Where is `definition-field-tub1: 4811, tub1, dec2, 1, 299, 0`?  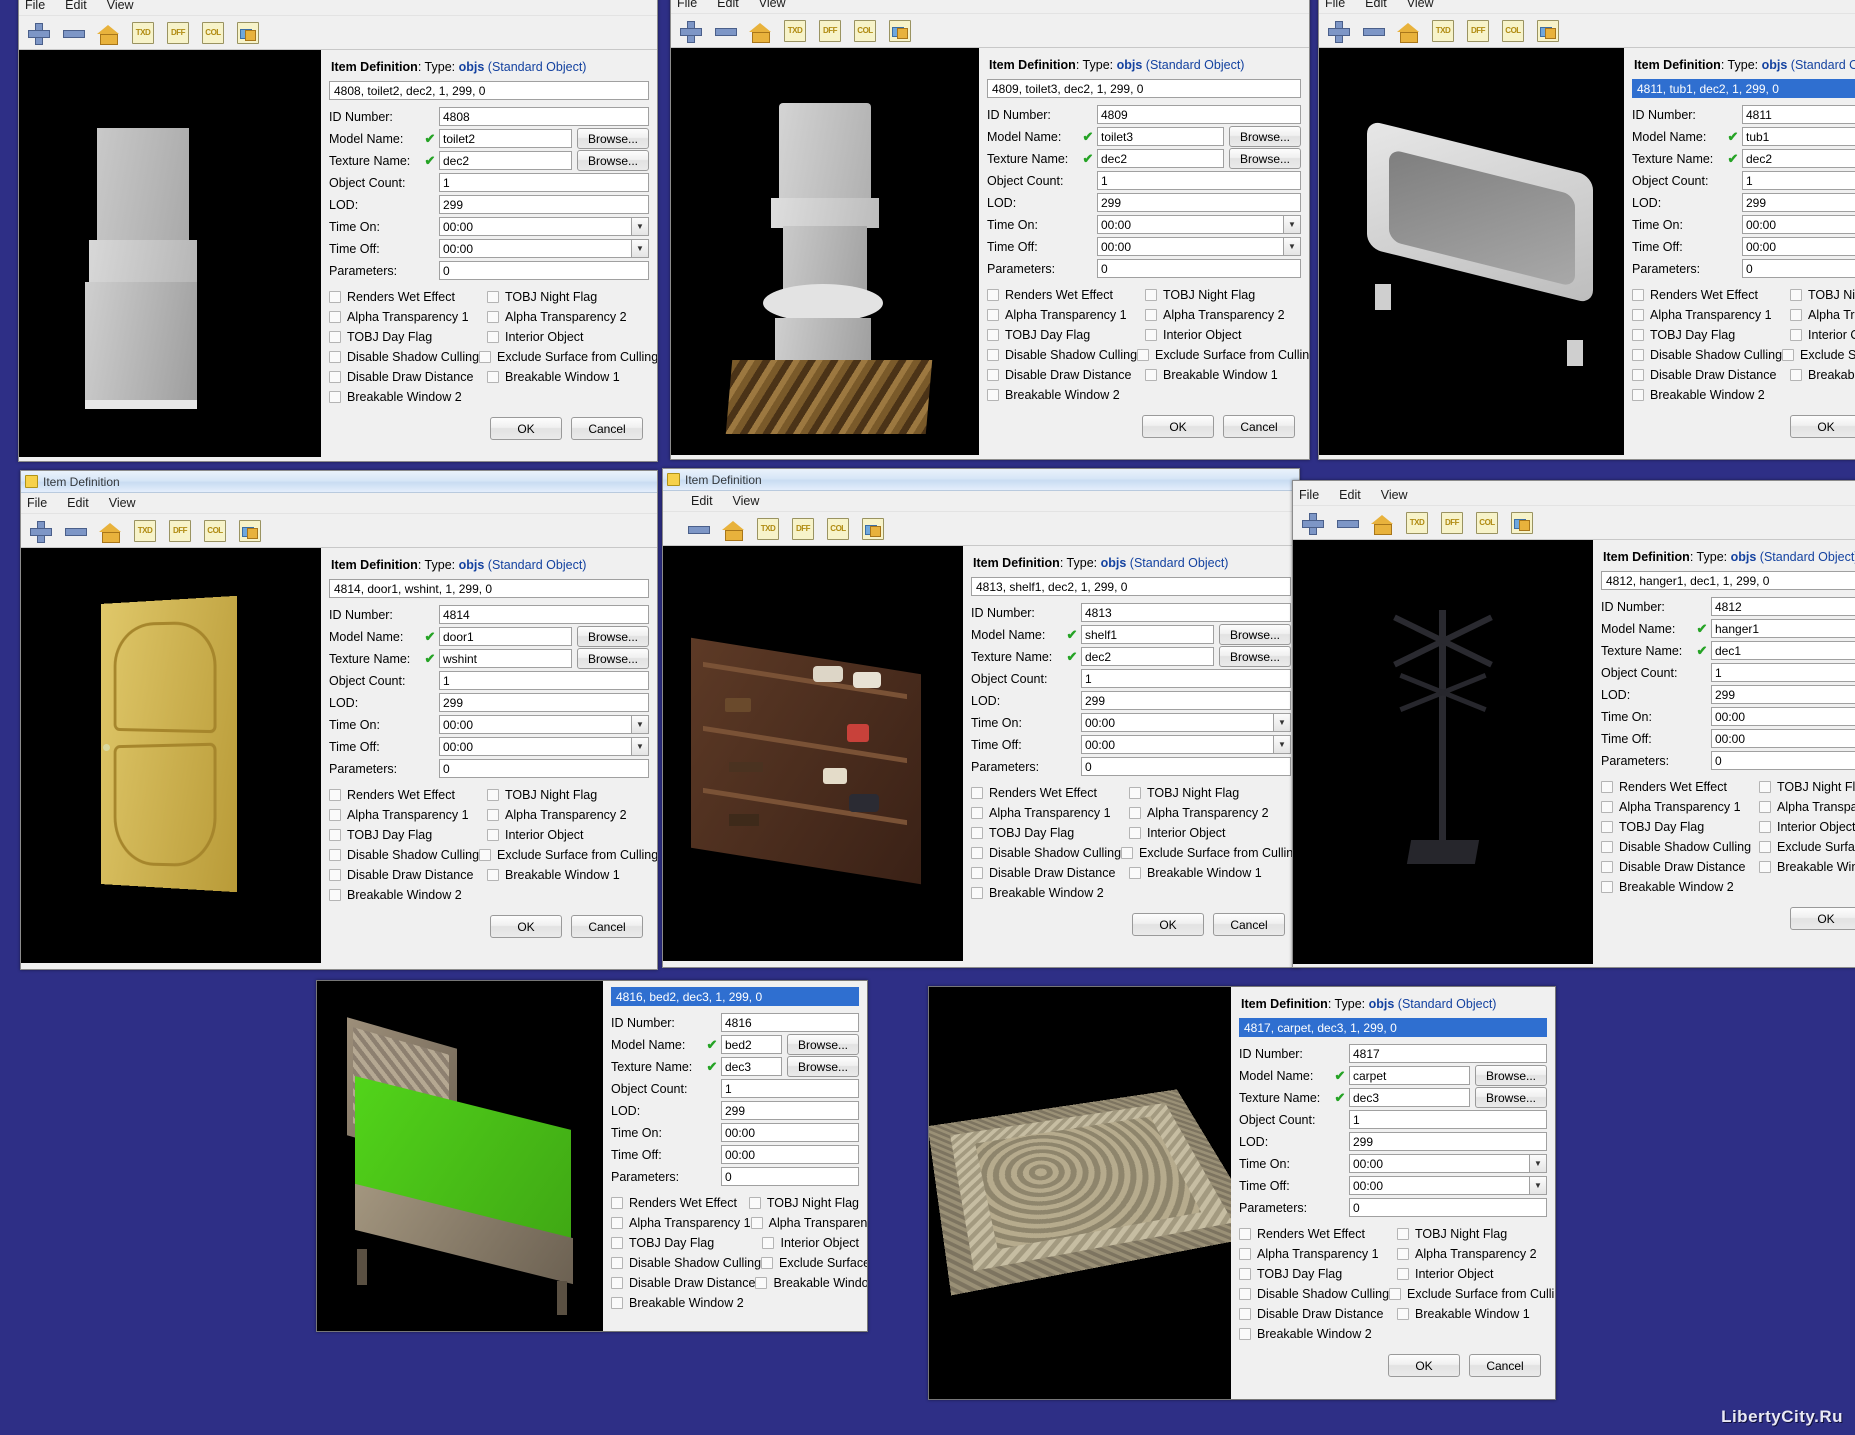 definition-field-tub1: 4811, tub1, dec2, 1, 299, 0 is located at coordinates (1743, 88).